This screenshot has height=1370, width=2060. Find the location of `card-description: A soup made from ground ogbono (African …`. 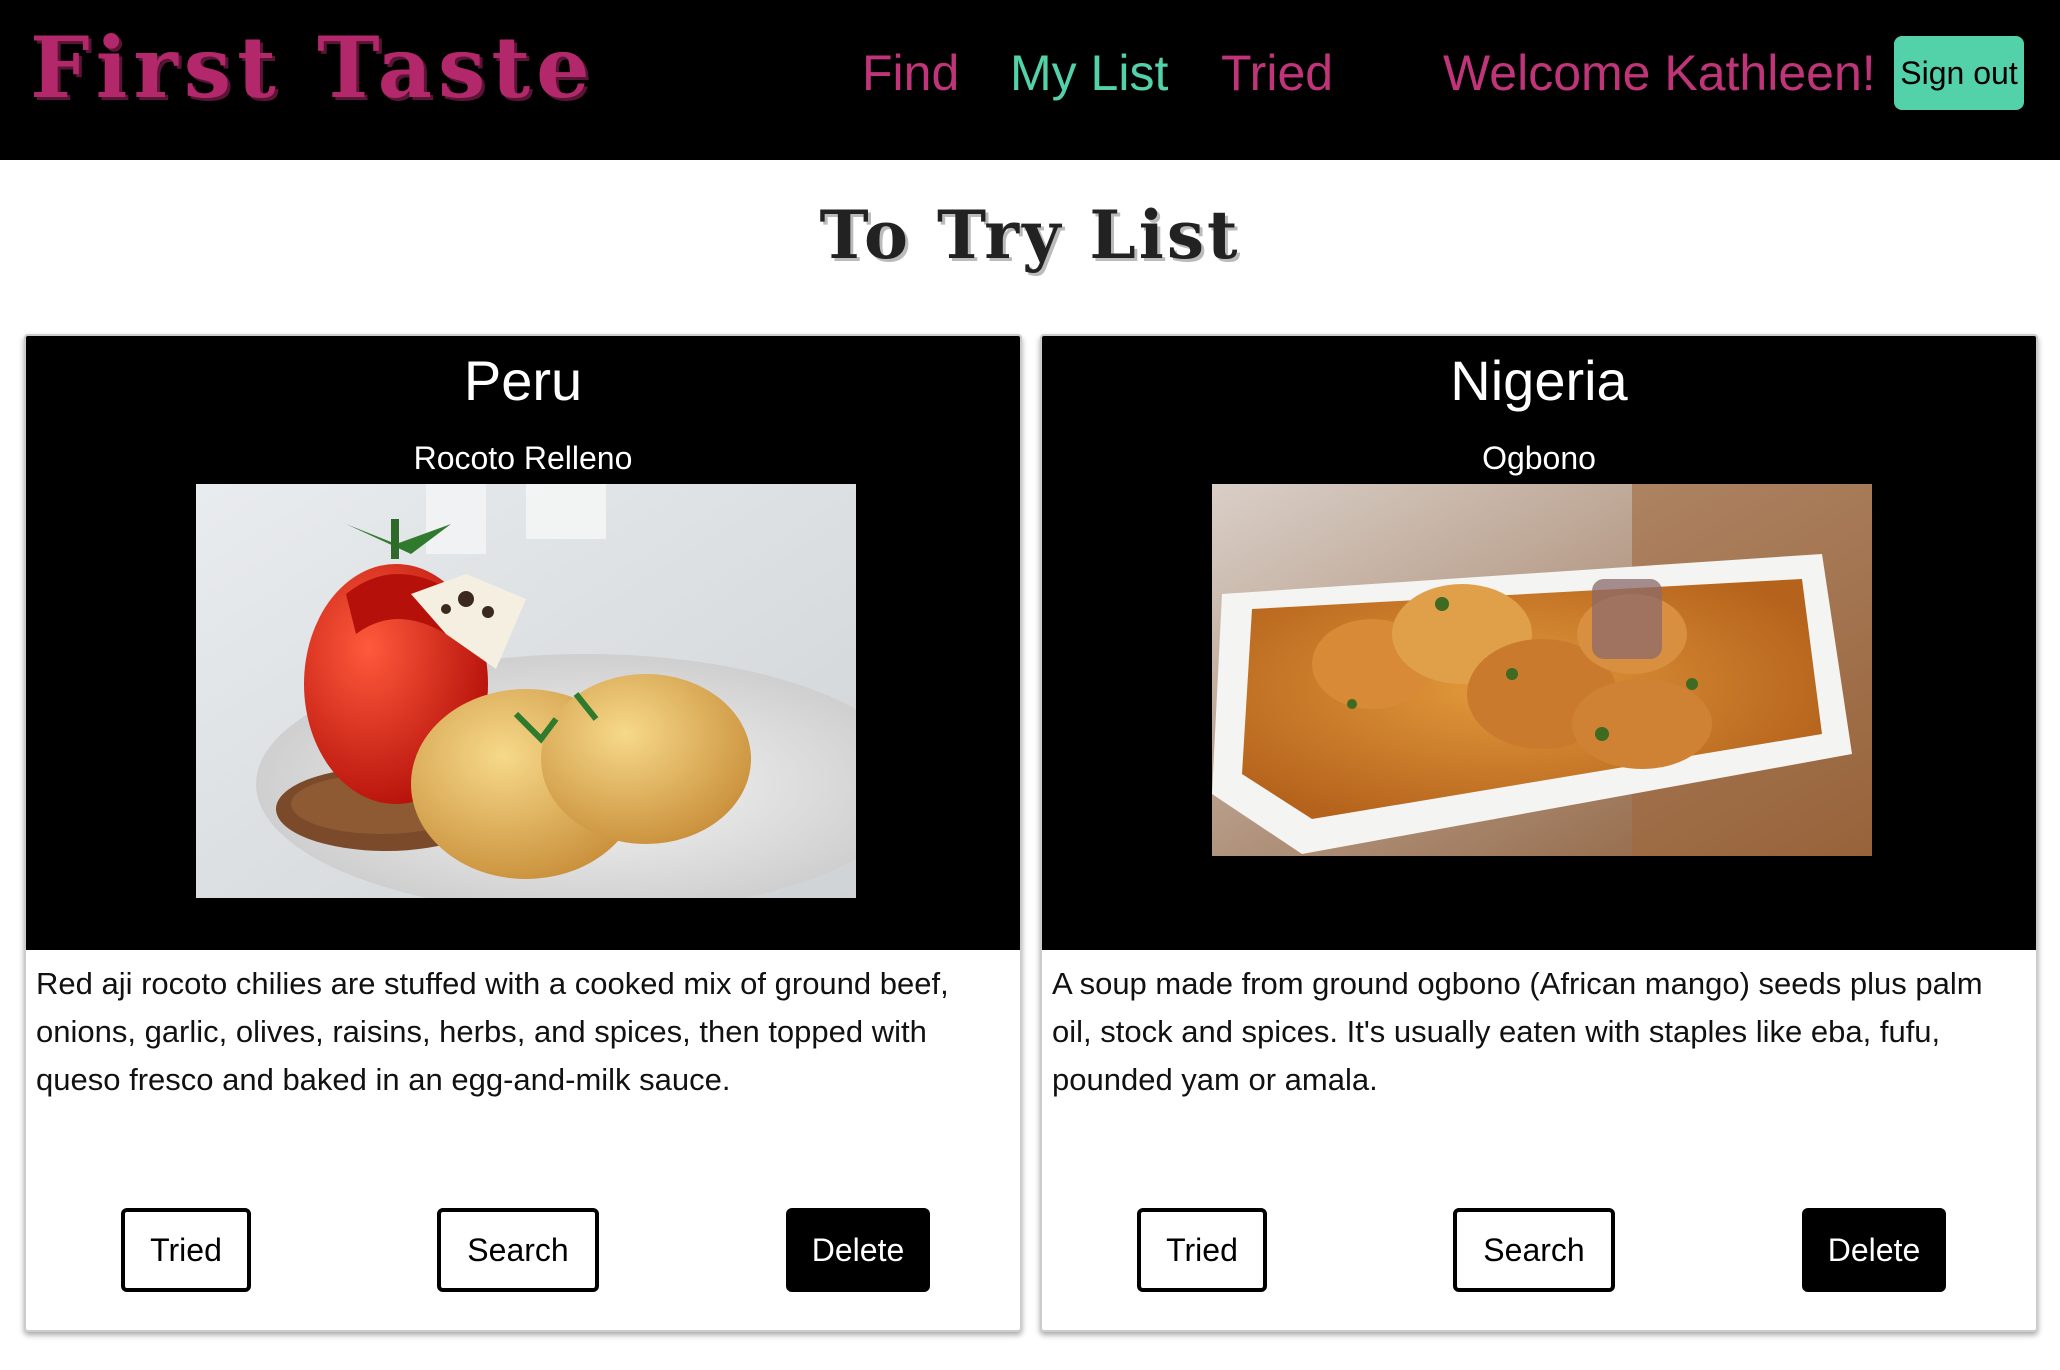

card-description: A soup made from ground ogbono (African … is located at coordinates (1517, 1031).